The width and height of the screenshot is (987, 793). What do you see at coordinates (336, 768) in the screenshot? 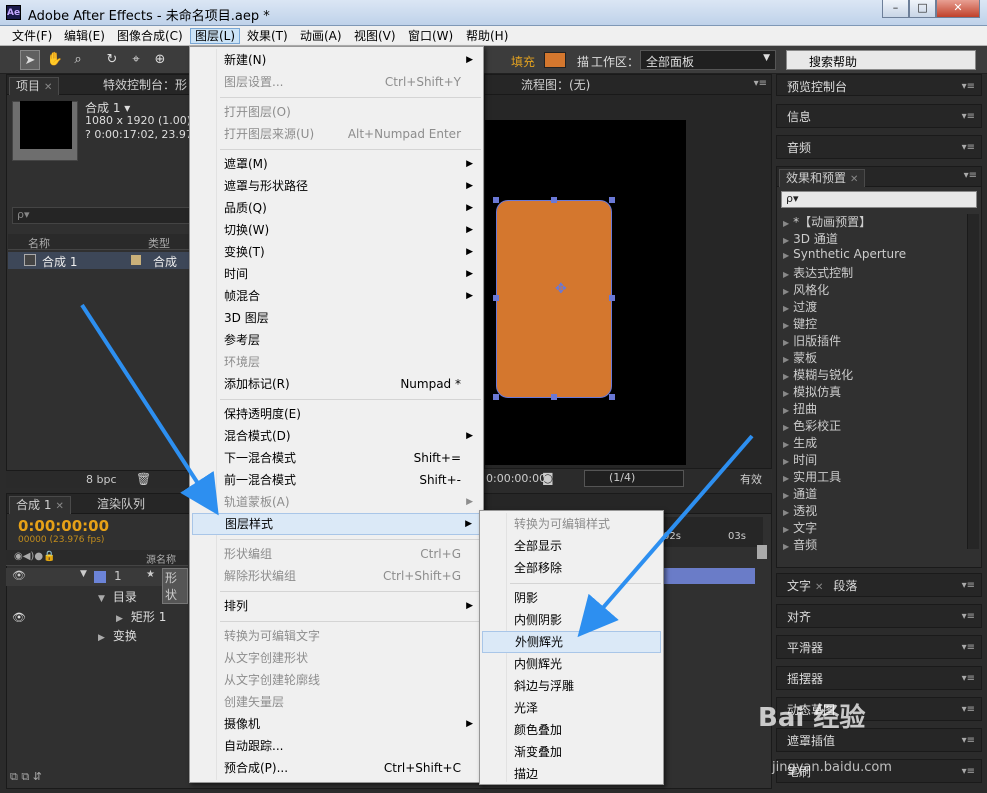
I see `menu-item: 预合成(P)... Ctrl+Shift+C` at bounding box center [336, 768].